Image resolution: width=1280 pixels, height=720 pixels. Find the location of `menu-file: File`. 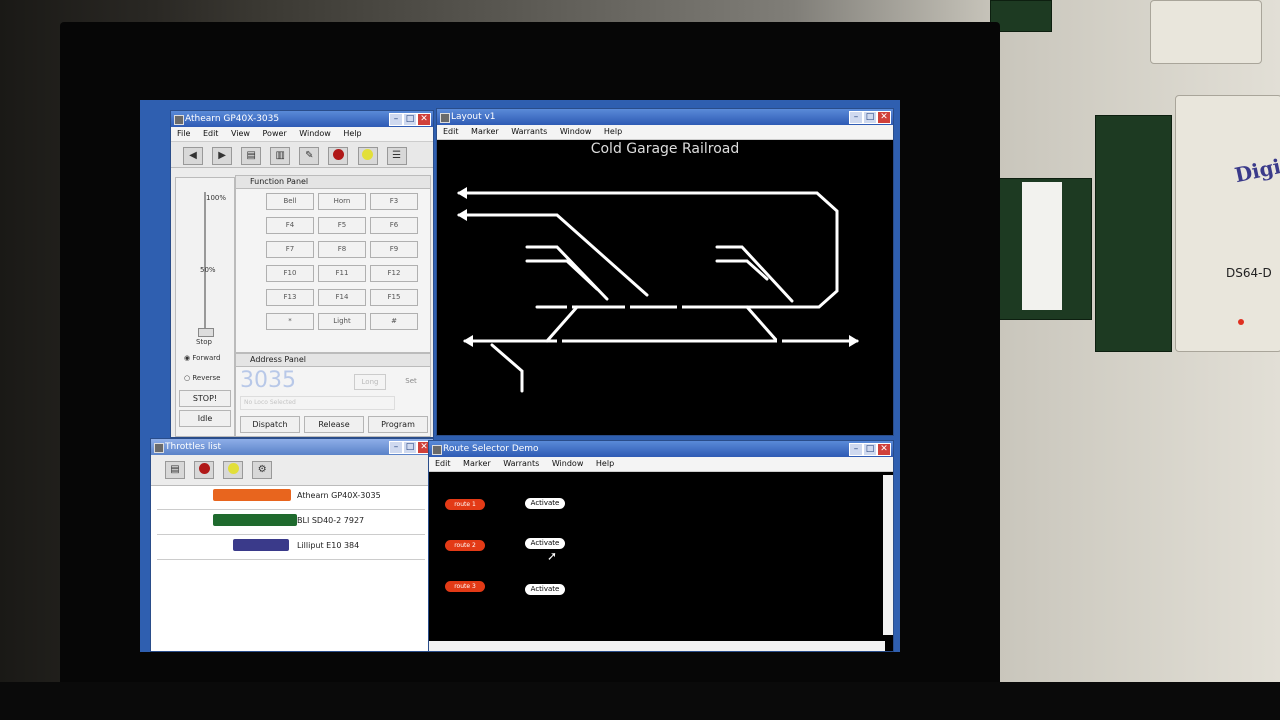

menu-file: File is located at coordinates (183, 133).